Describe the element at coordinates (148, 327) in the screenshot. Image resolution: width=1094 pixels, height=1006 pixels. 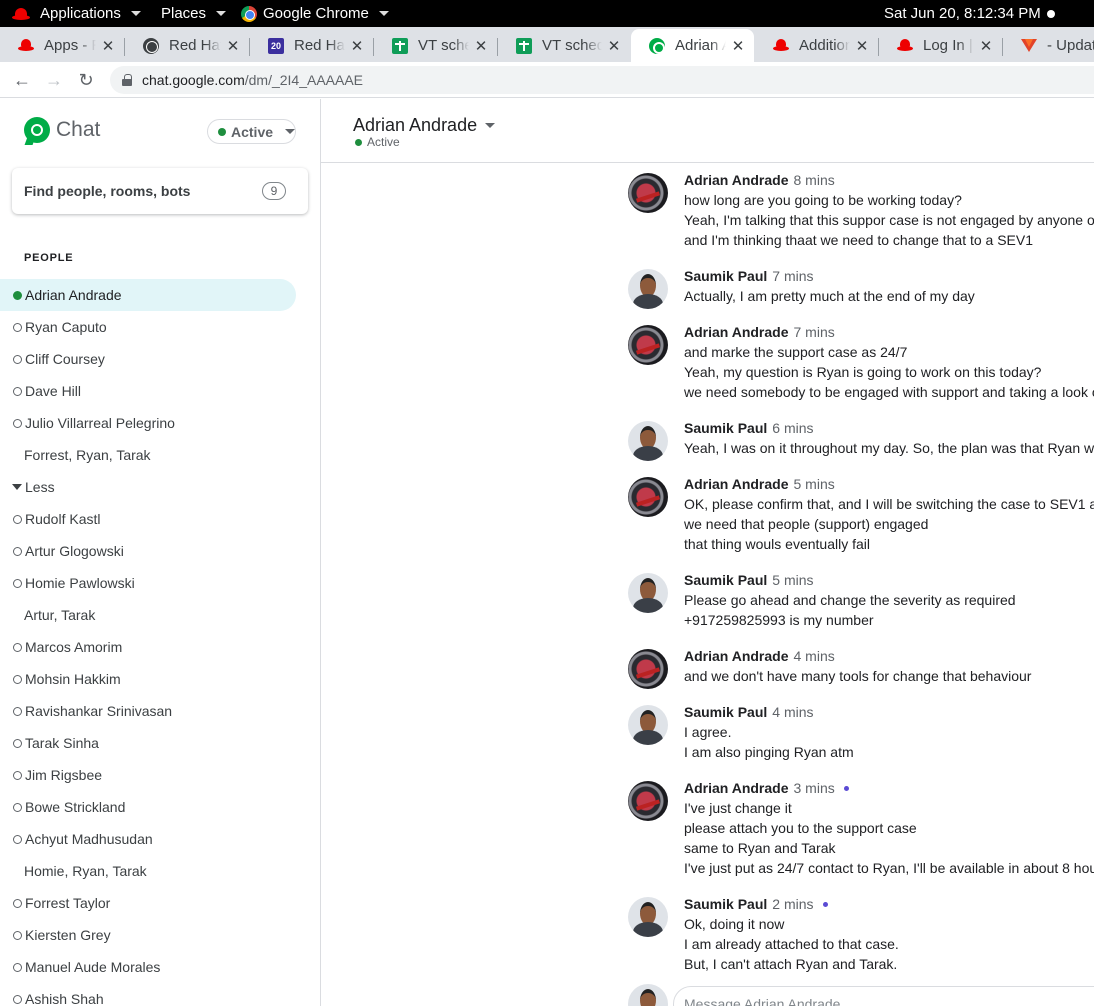
I see `sidebar-item-person: Ryan Caputo` at that location.